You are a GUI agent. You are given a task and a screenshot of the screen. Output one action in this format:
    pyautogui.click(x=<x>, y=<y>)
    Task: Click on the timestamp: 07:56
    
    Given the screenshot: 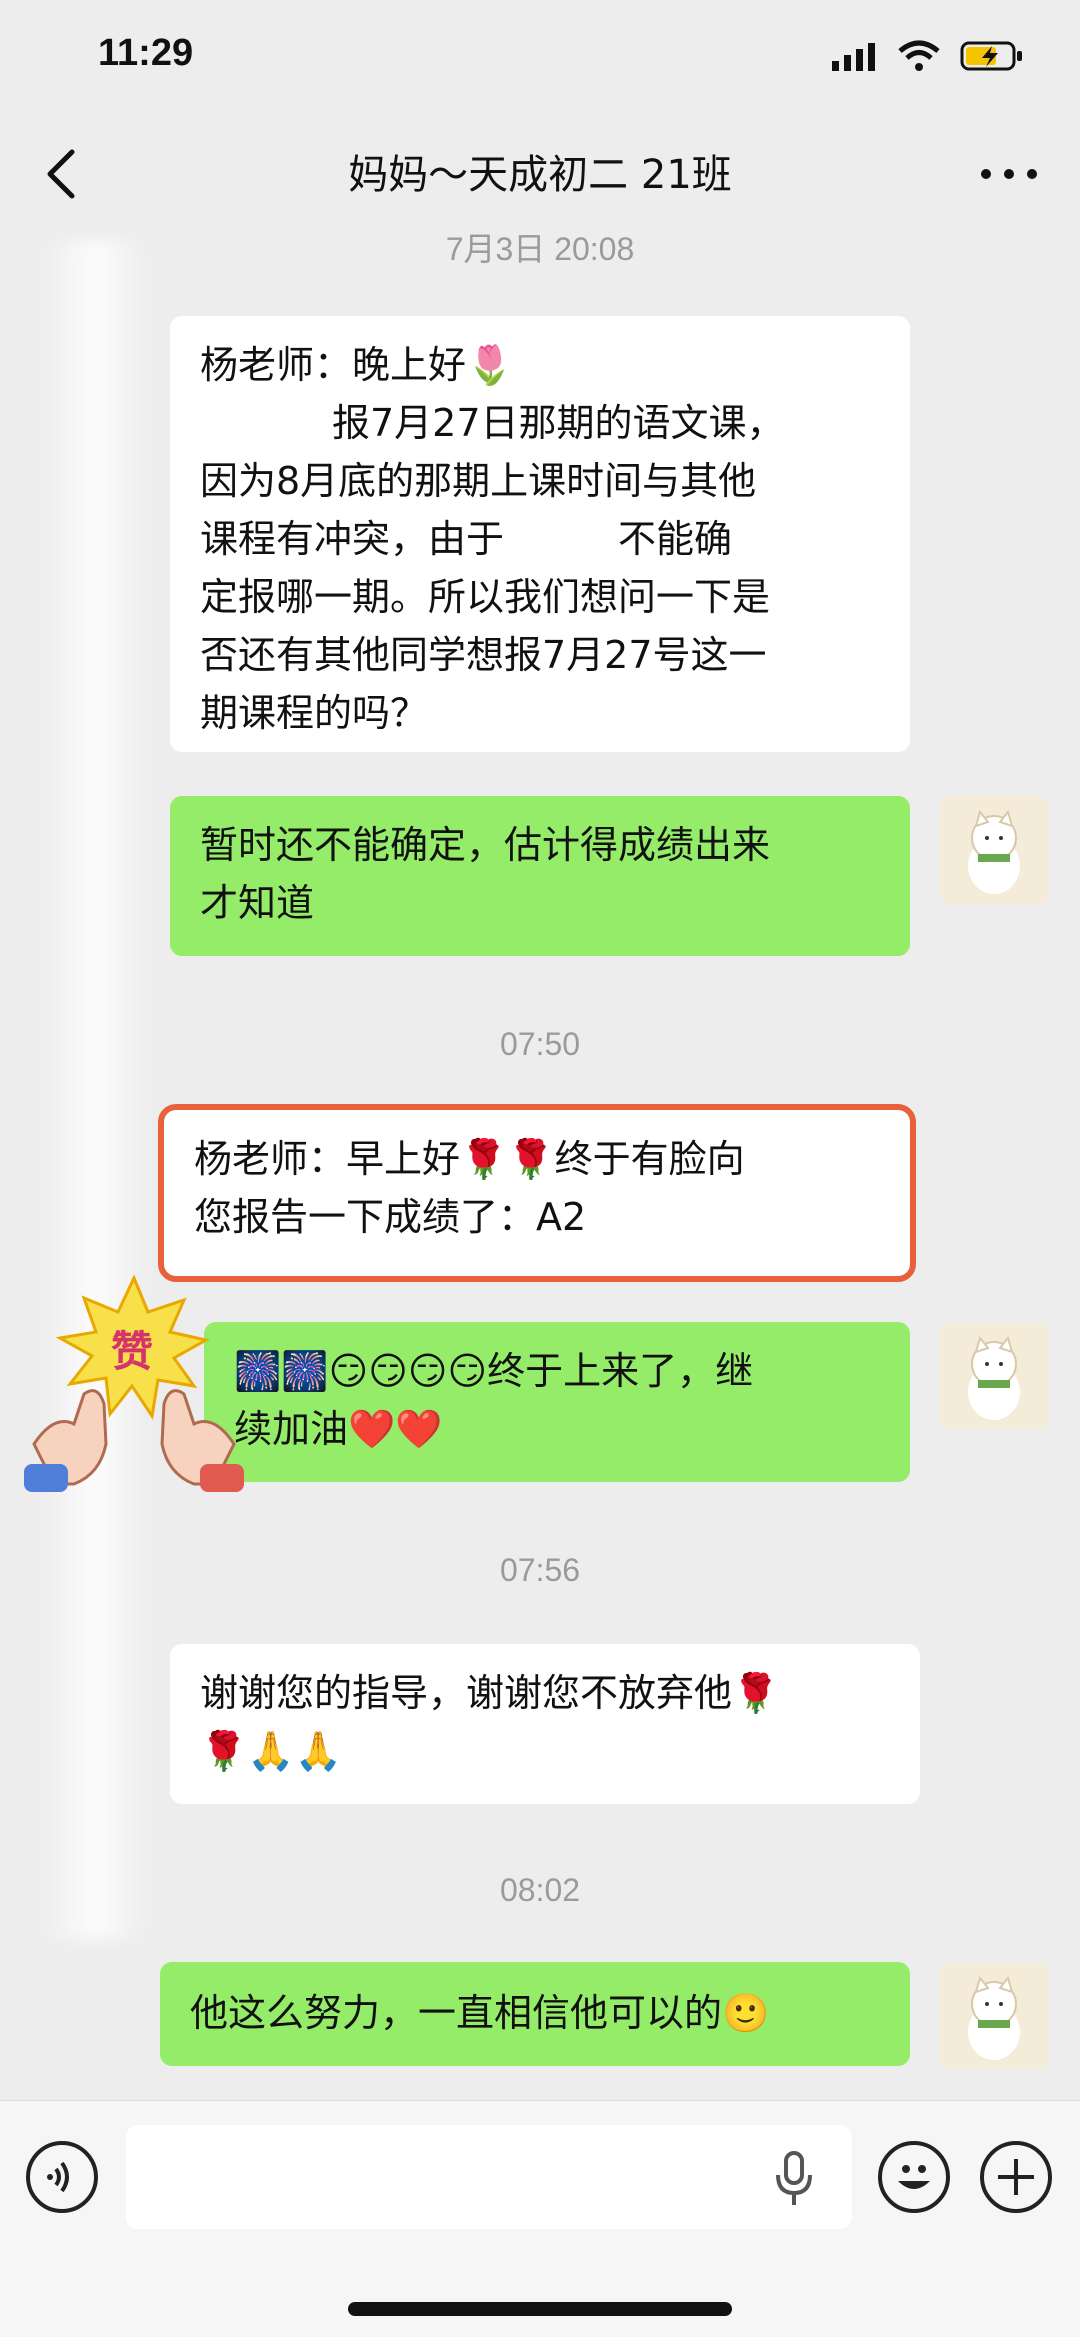 What is the action you would take?
    pyautogui.click(x=540, y=1570)
    